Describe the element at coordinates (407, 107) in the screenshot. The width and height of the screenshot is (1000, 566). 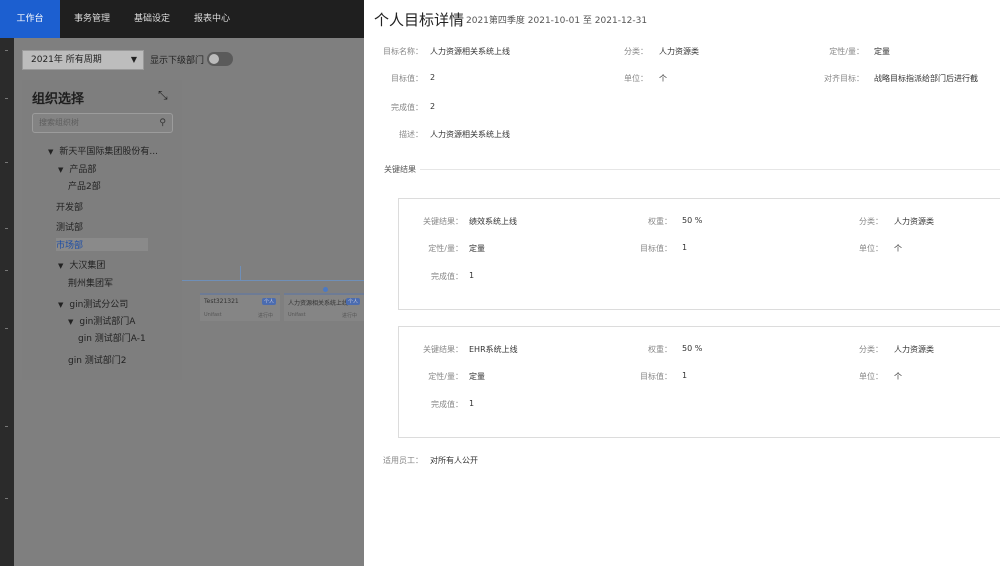
I see `done-label: 完成值：` at that location.